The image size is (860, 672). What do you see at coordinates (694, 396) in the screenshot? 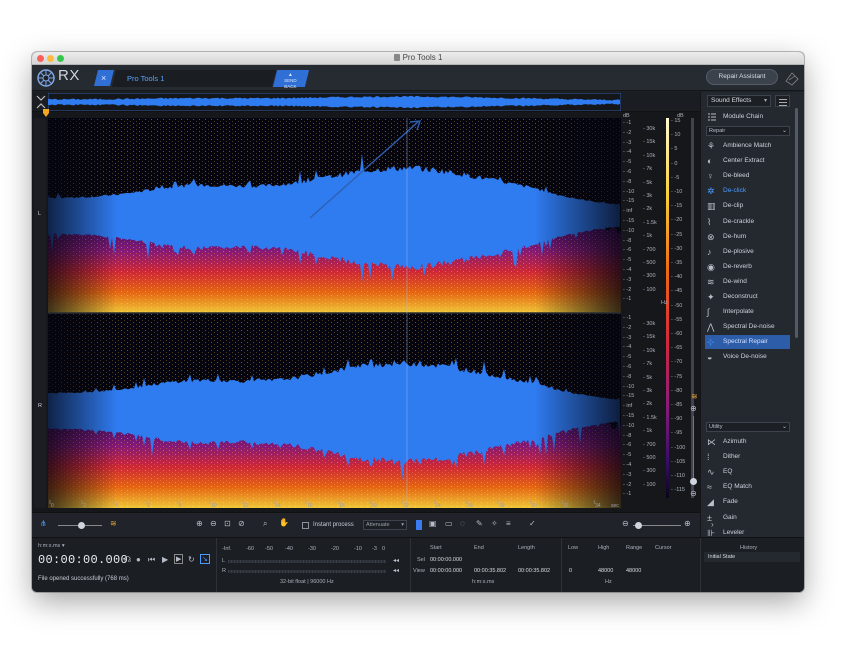
I see `waveform-spectrogram-toggle-icon: ≋` at bounding box center [694, 396].